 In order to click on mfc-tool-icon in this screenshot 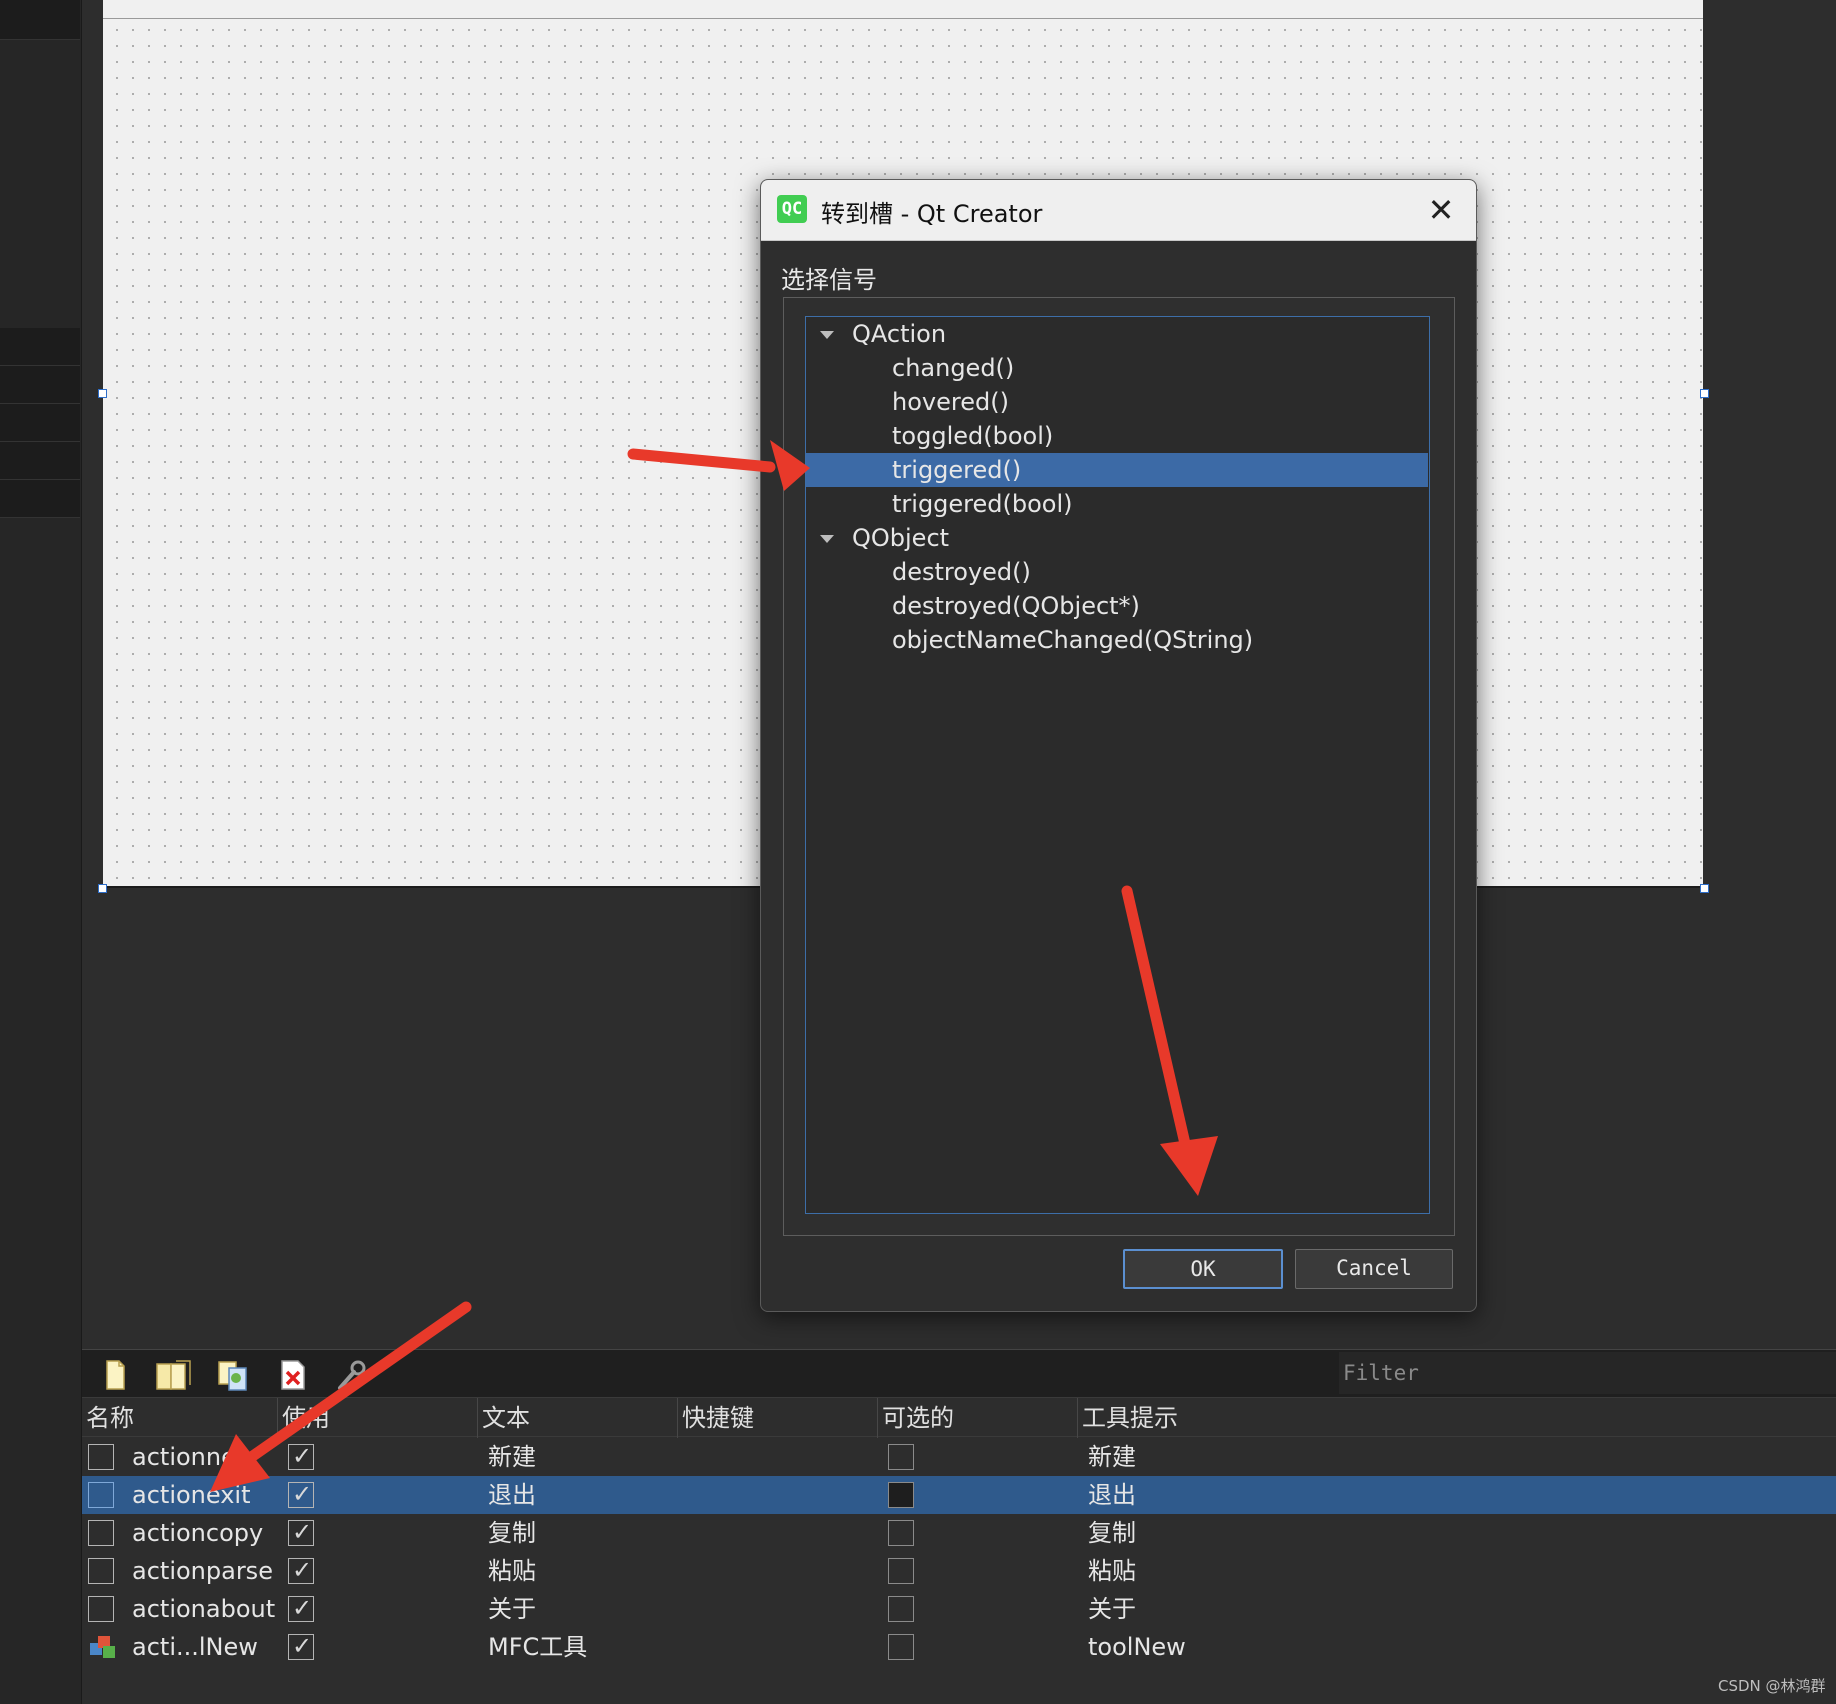, I will do `click(102, 1647)`.